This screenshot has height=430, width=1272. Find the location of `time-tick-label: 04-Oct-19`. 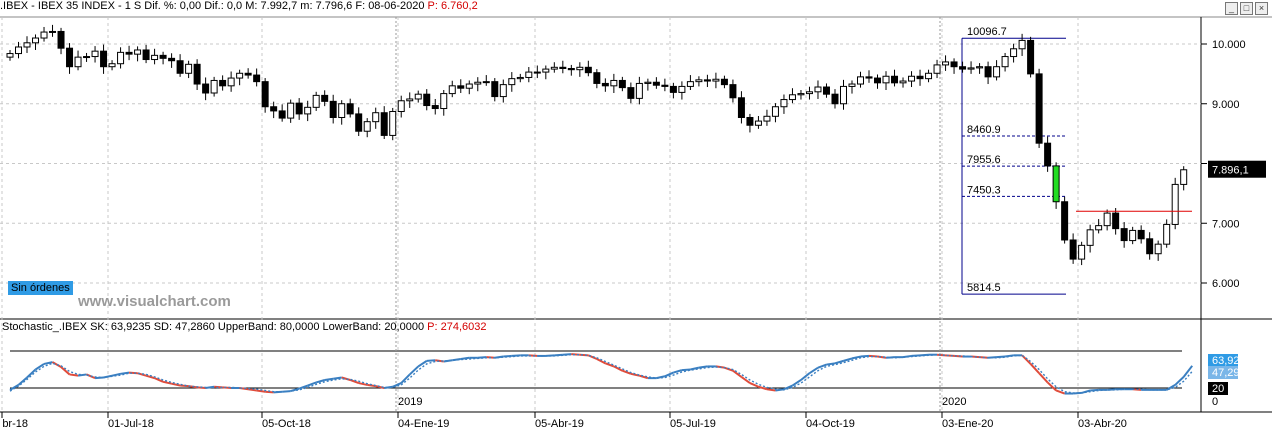

time-tick-label: 04-Oct-19 is located at coordinates (830, 424).